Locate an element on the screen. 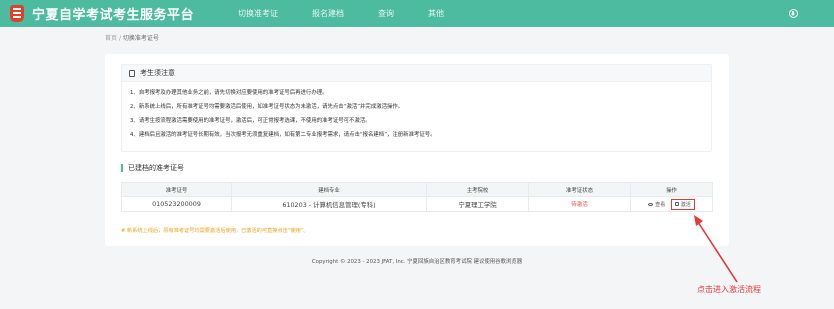 This screenshot has width=834, height=309. logo is located at coordinates (17, 13).